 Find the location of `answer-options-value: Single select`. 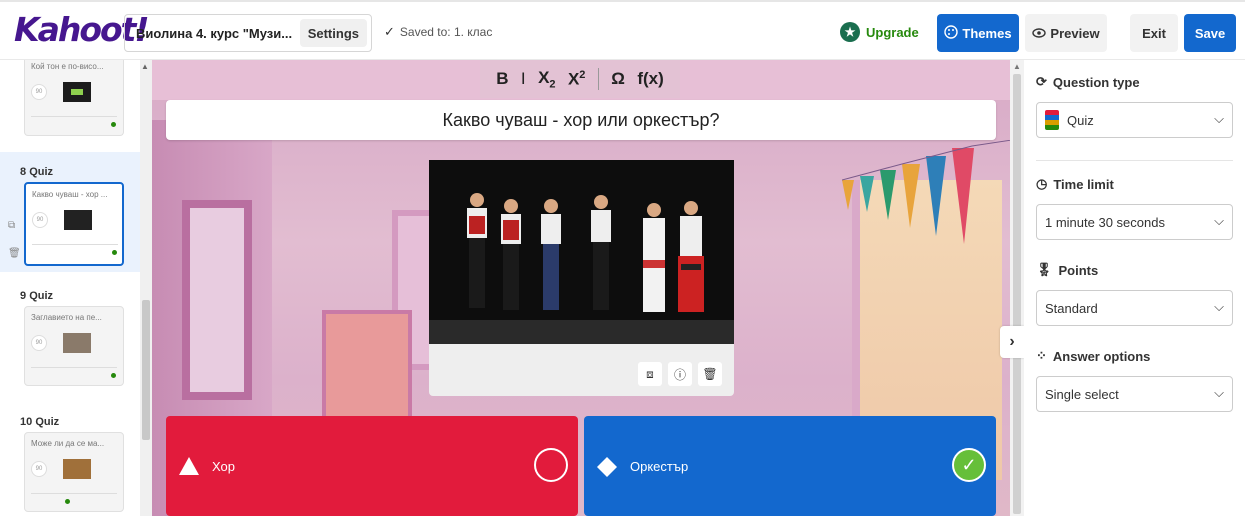

answer-options-value: Single select is located at coordinates (1082, 394).